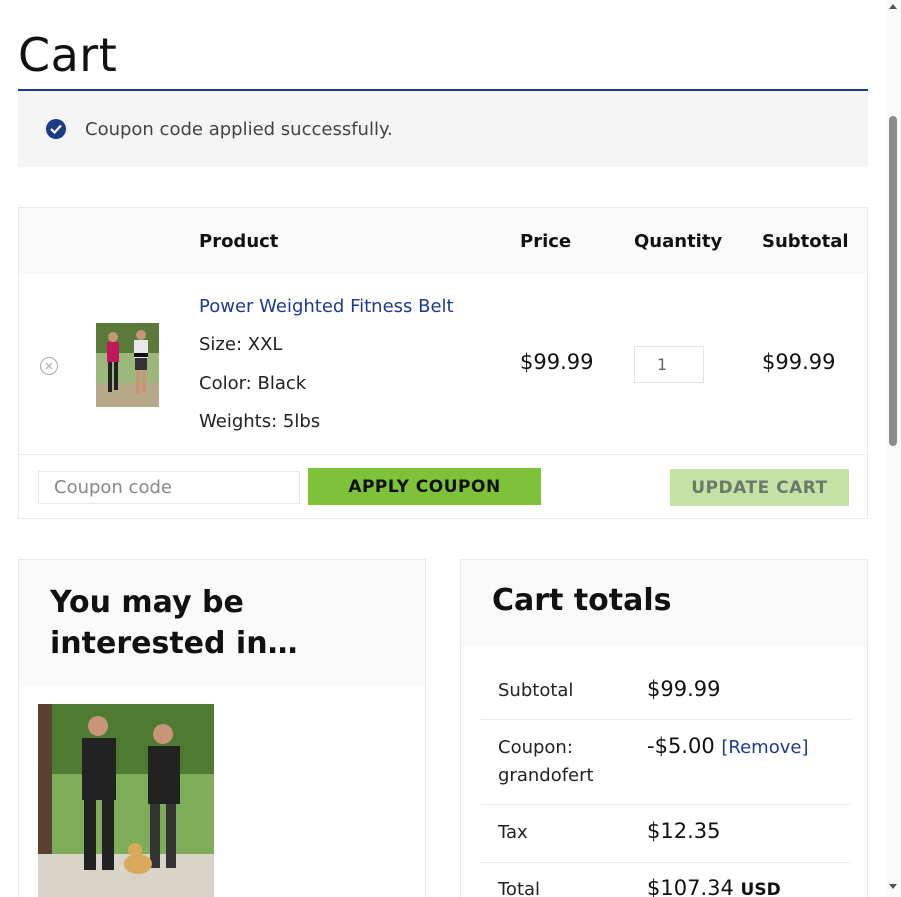 The image size is (901, 897). What do you see at coordinates (799, 362) in the screenshot?
I see `item-subtotal: $99.99` at bounding box center [799, 362].